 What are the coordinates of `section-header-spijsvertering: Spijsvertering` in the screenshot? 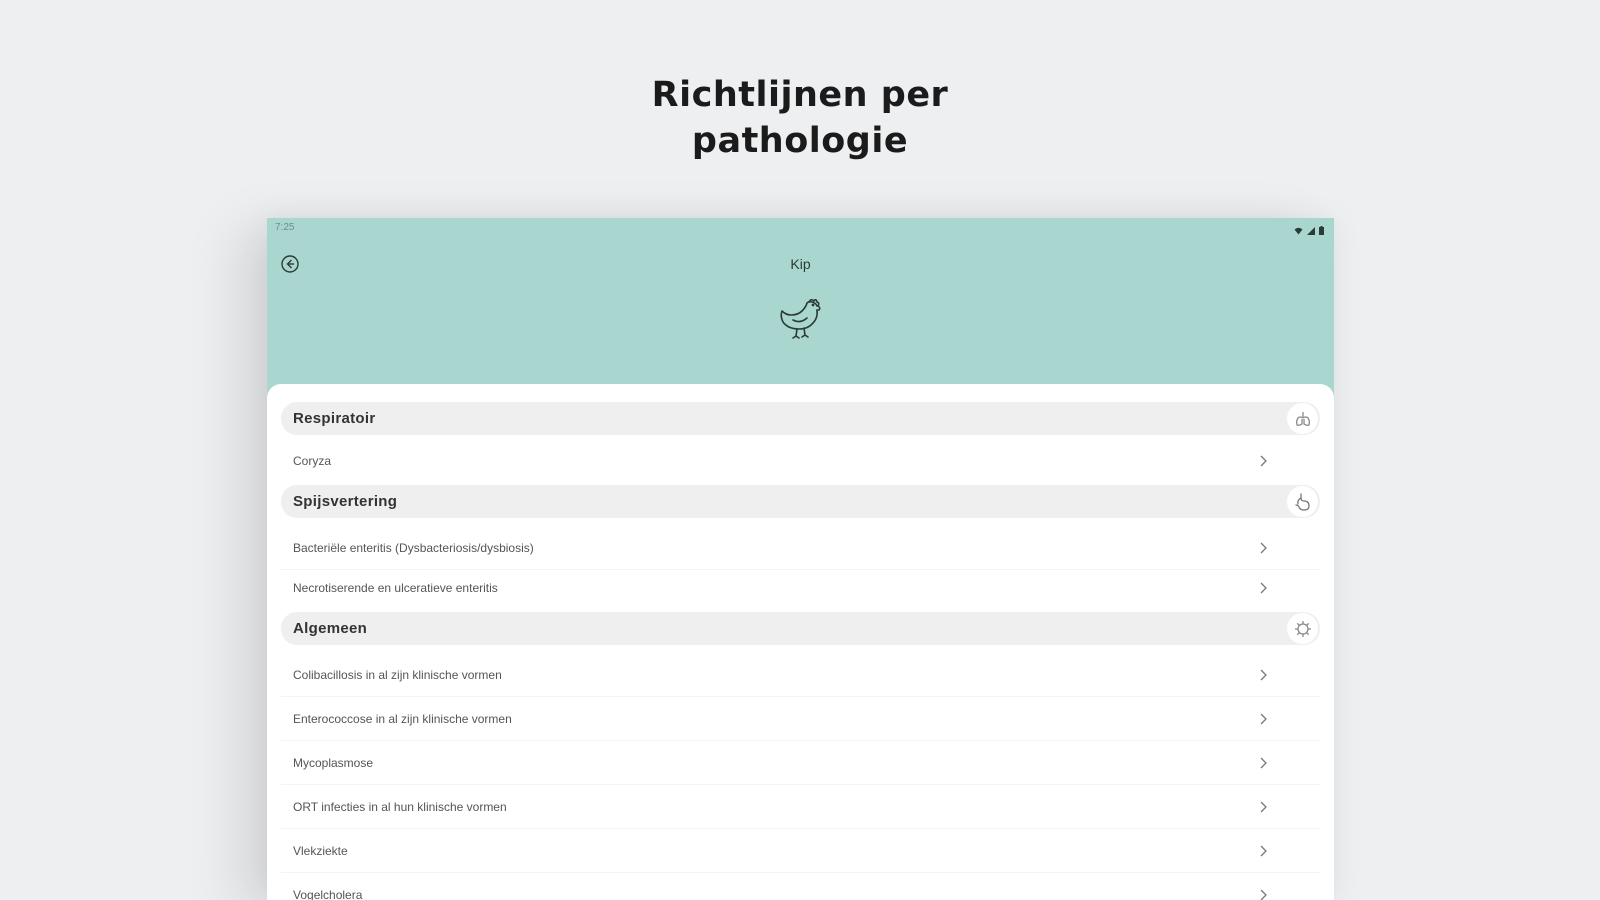 It's located at (800, 501).